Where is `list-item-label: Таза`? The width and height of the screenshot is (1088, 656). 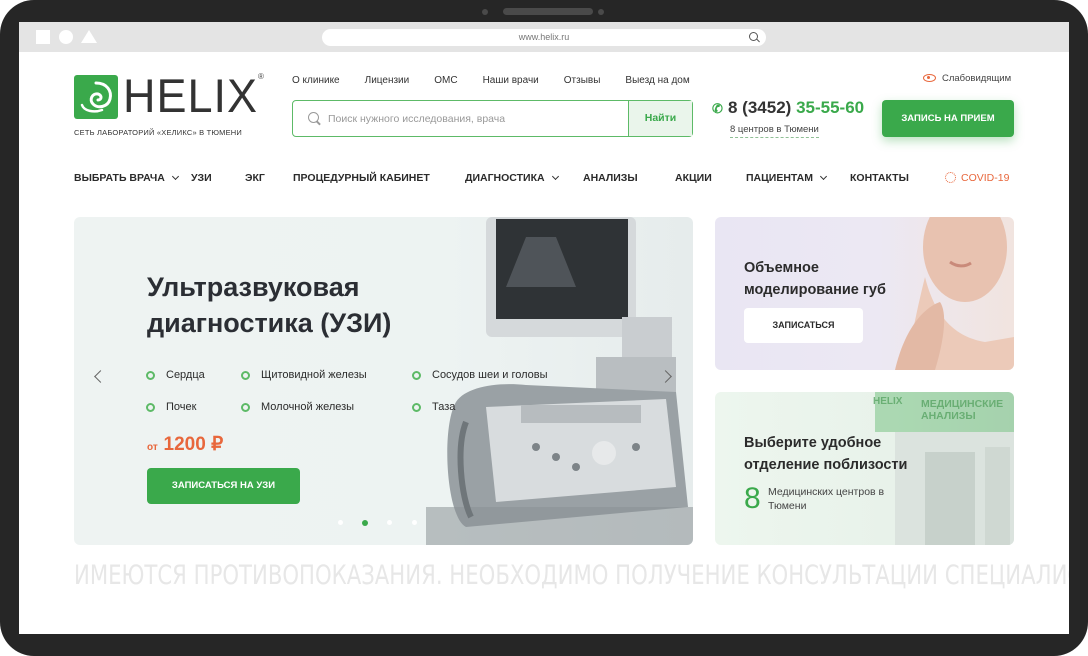
list-item-label: Таза is located at coordinates (444, 407).